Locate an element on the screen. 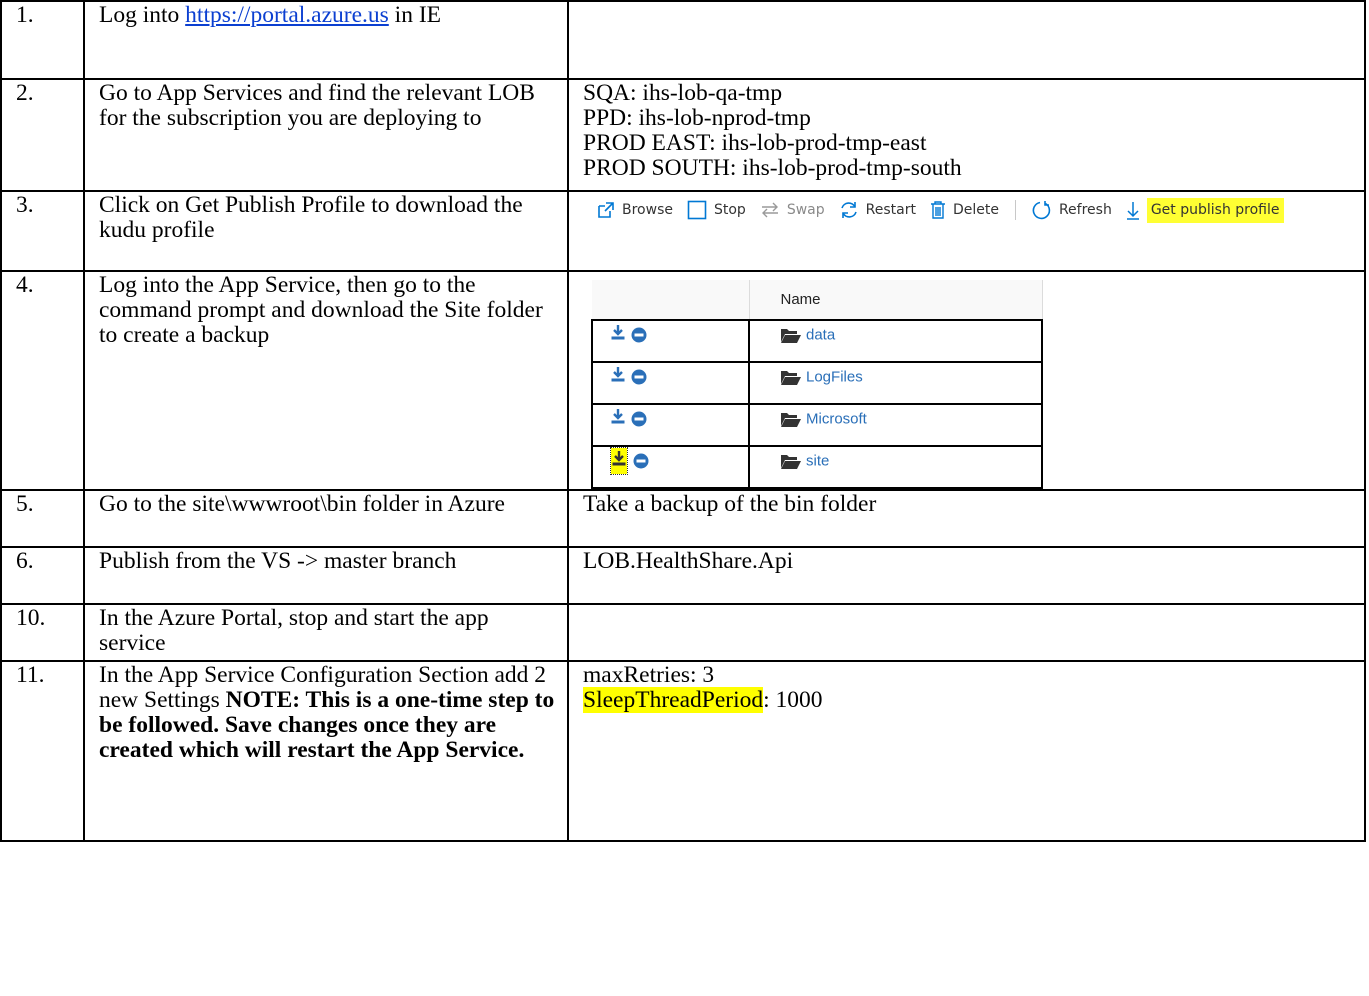 The image size is (1369, 996). setting-max-retries: maxRetries: 3 is located at coordinates (649, 675).